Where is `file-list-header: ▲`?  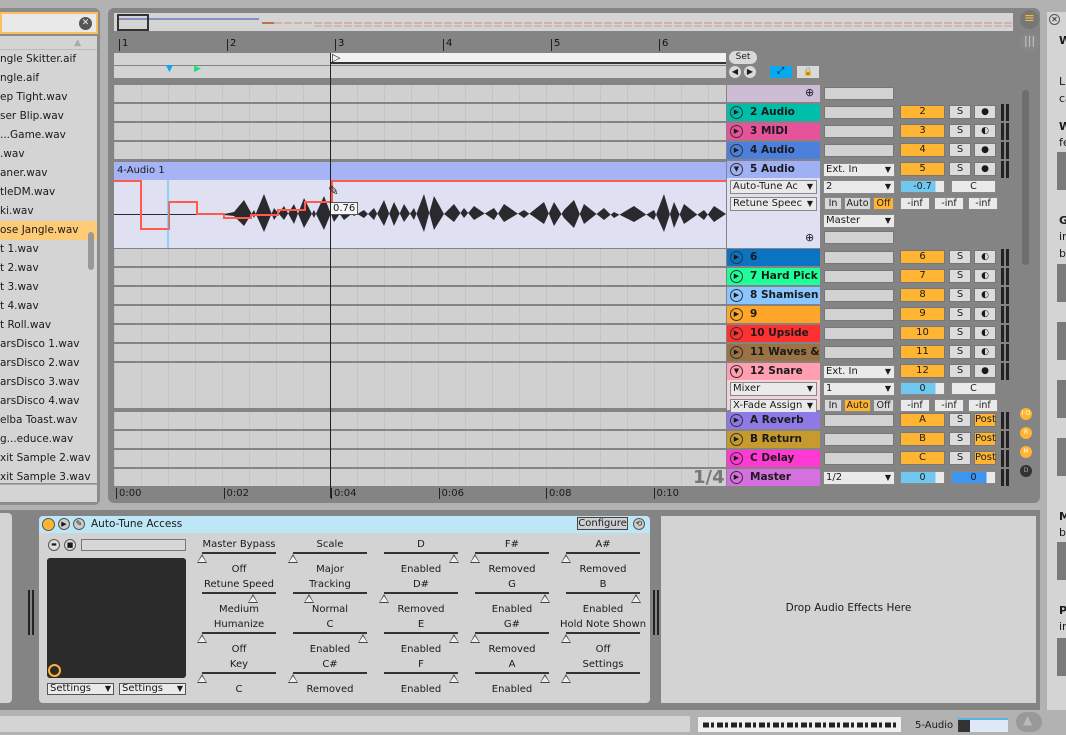
file-list-header: ▲ is located at coordinates (48, 43).